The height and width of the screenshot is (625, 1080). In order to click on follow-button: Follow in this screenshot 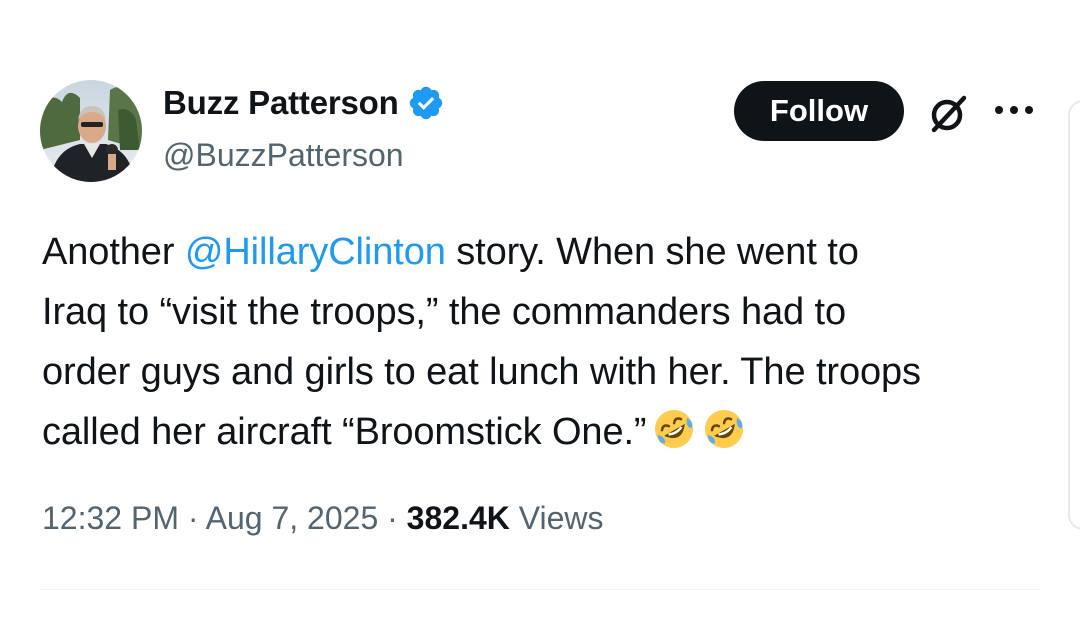, I will do `click(819, 111)`.